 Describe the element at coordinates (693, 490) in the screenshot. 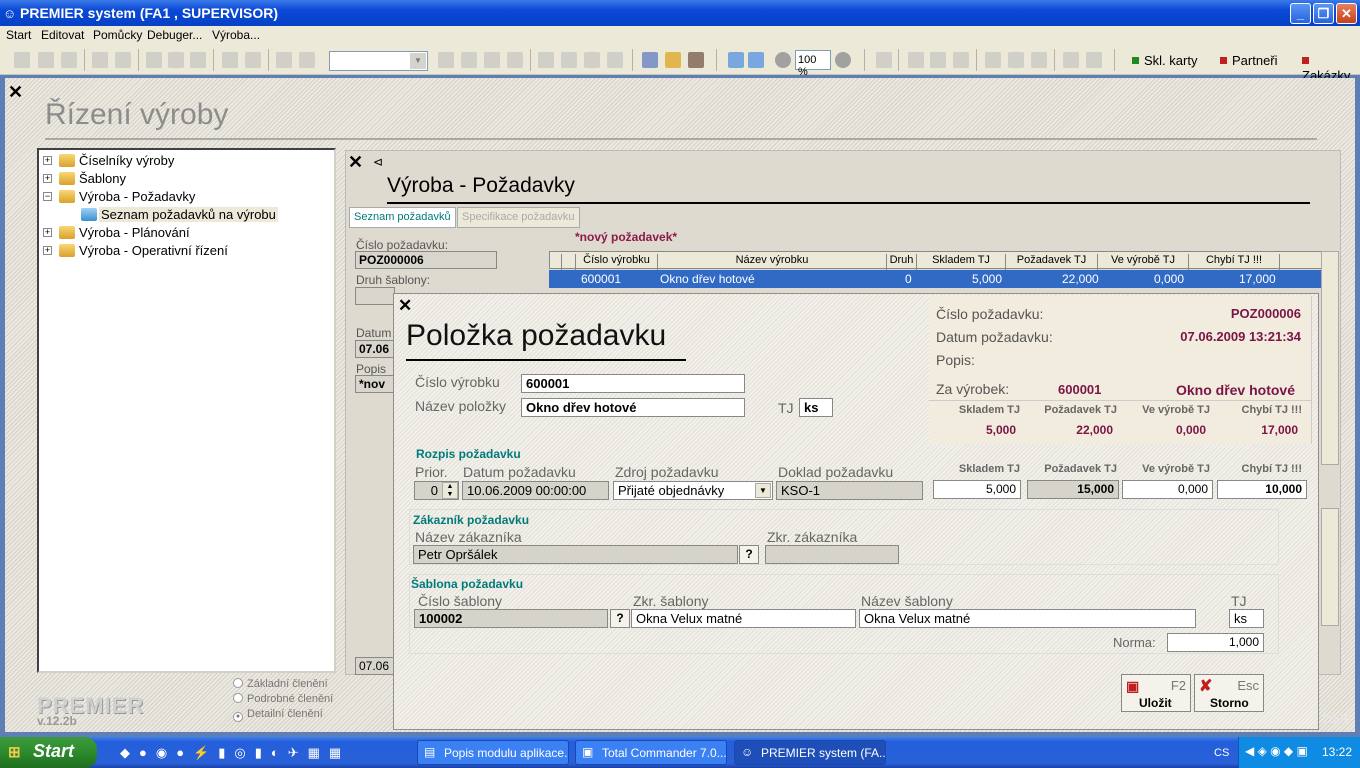

I see `zdroj-select: Přijaté objednávky` at that location.